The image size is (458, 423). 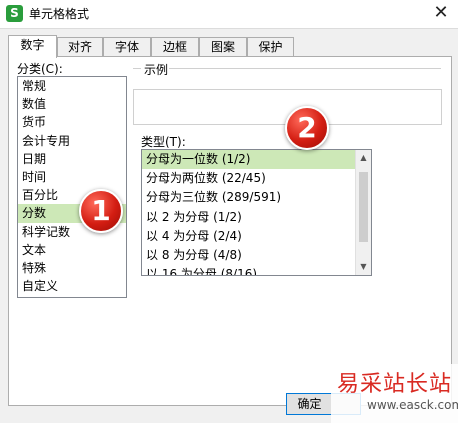 I want to click on watermark: 易采站长站 www.easck.com, so click(x=394, y=393).